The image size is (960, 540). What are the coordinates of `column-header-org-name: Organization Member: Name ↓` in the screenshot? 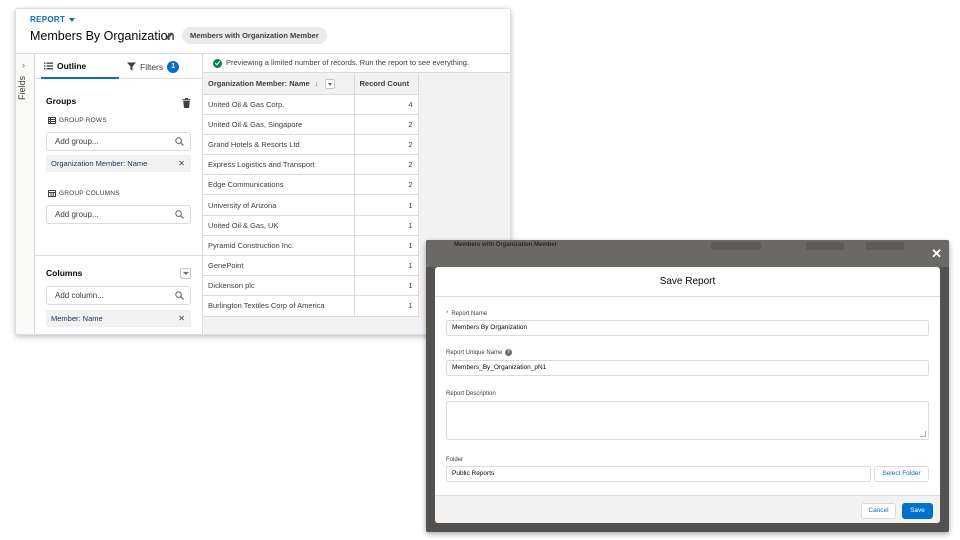 It's located at (279, 84).